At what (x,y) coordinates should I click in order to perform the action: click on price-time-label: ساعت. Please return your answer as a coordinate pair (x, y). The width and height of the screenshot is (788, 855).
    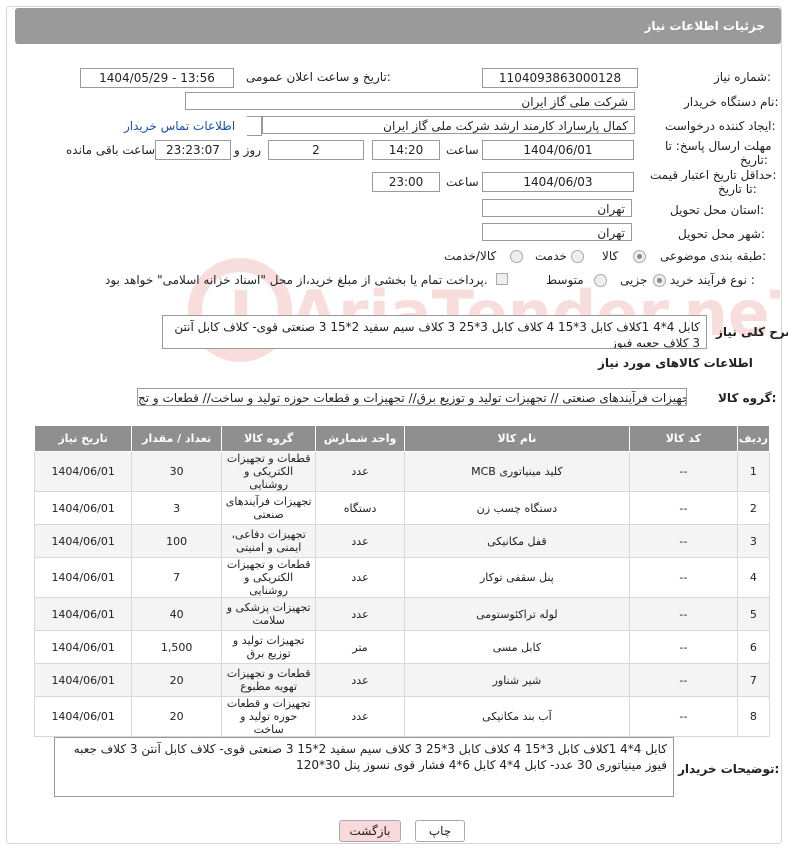
    Looking at the image, I should click on (462, 182).